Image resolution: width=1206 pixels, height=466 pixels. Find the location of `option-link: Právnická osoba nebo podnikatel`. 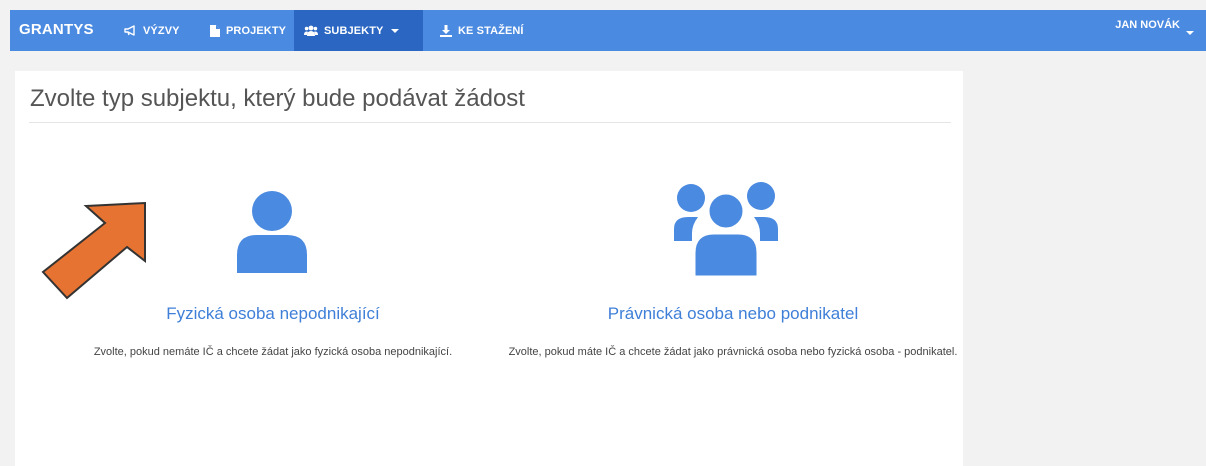

option-link: Právnická osoba nebo podnikatel is located at coordinates (733, 314).